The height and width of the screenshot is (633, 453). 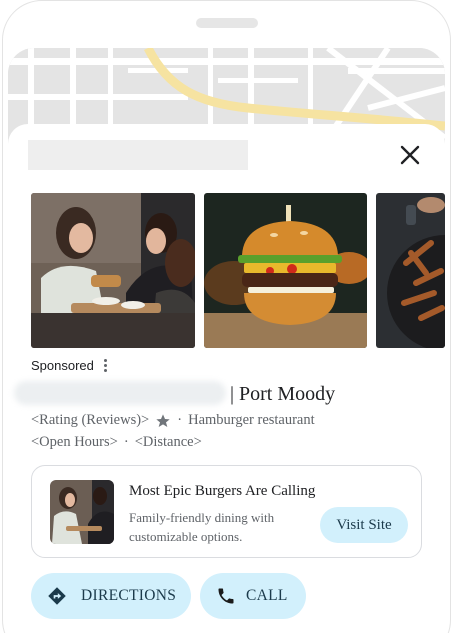 I want to click on star-icon, so click(x=163, y=420).